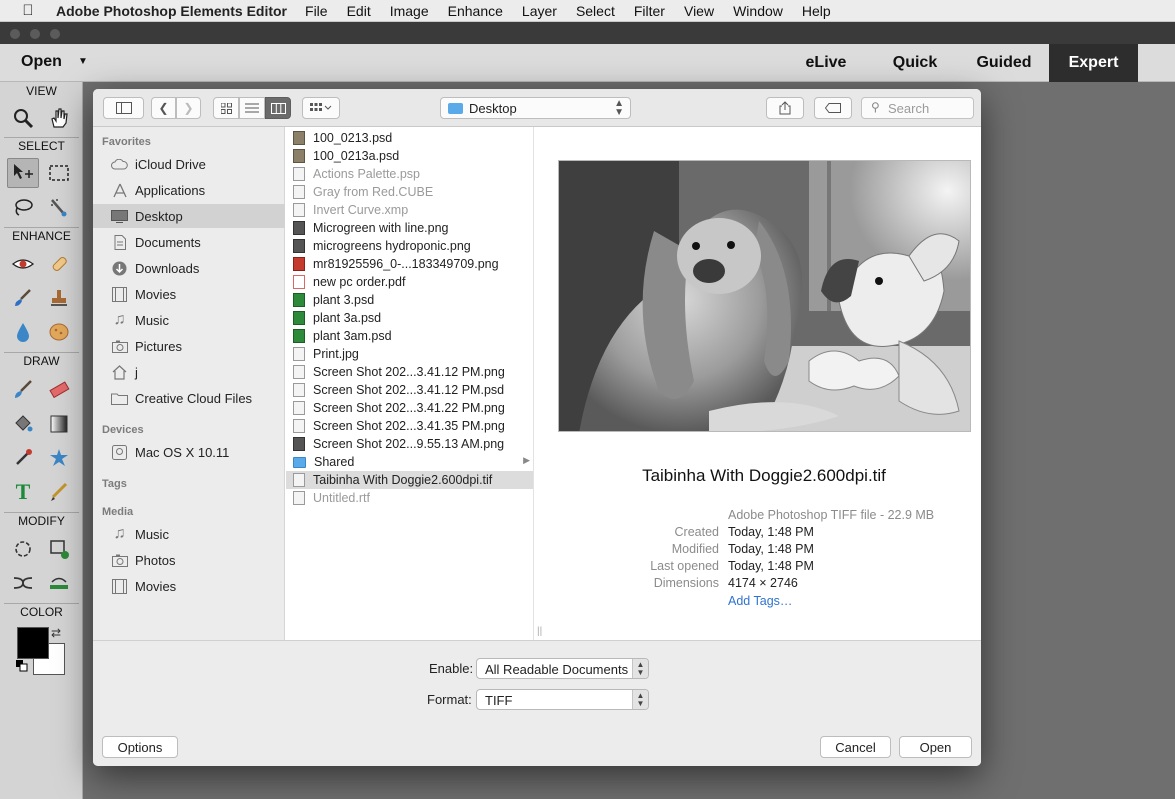 The height and width of the screenshot is (799, 1175). I want to click on file-row: microgreens hydroponic.png, so click(409, 246).